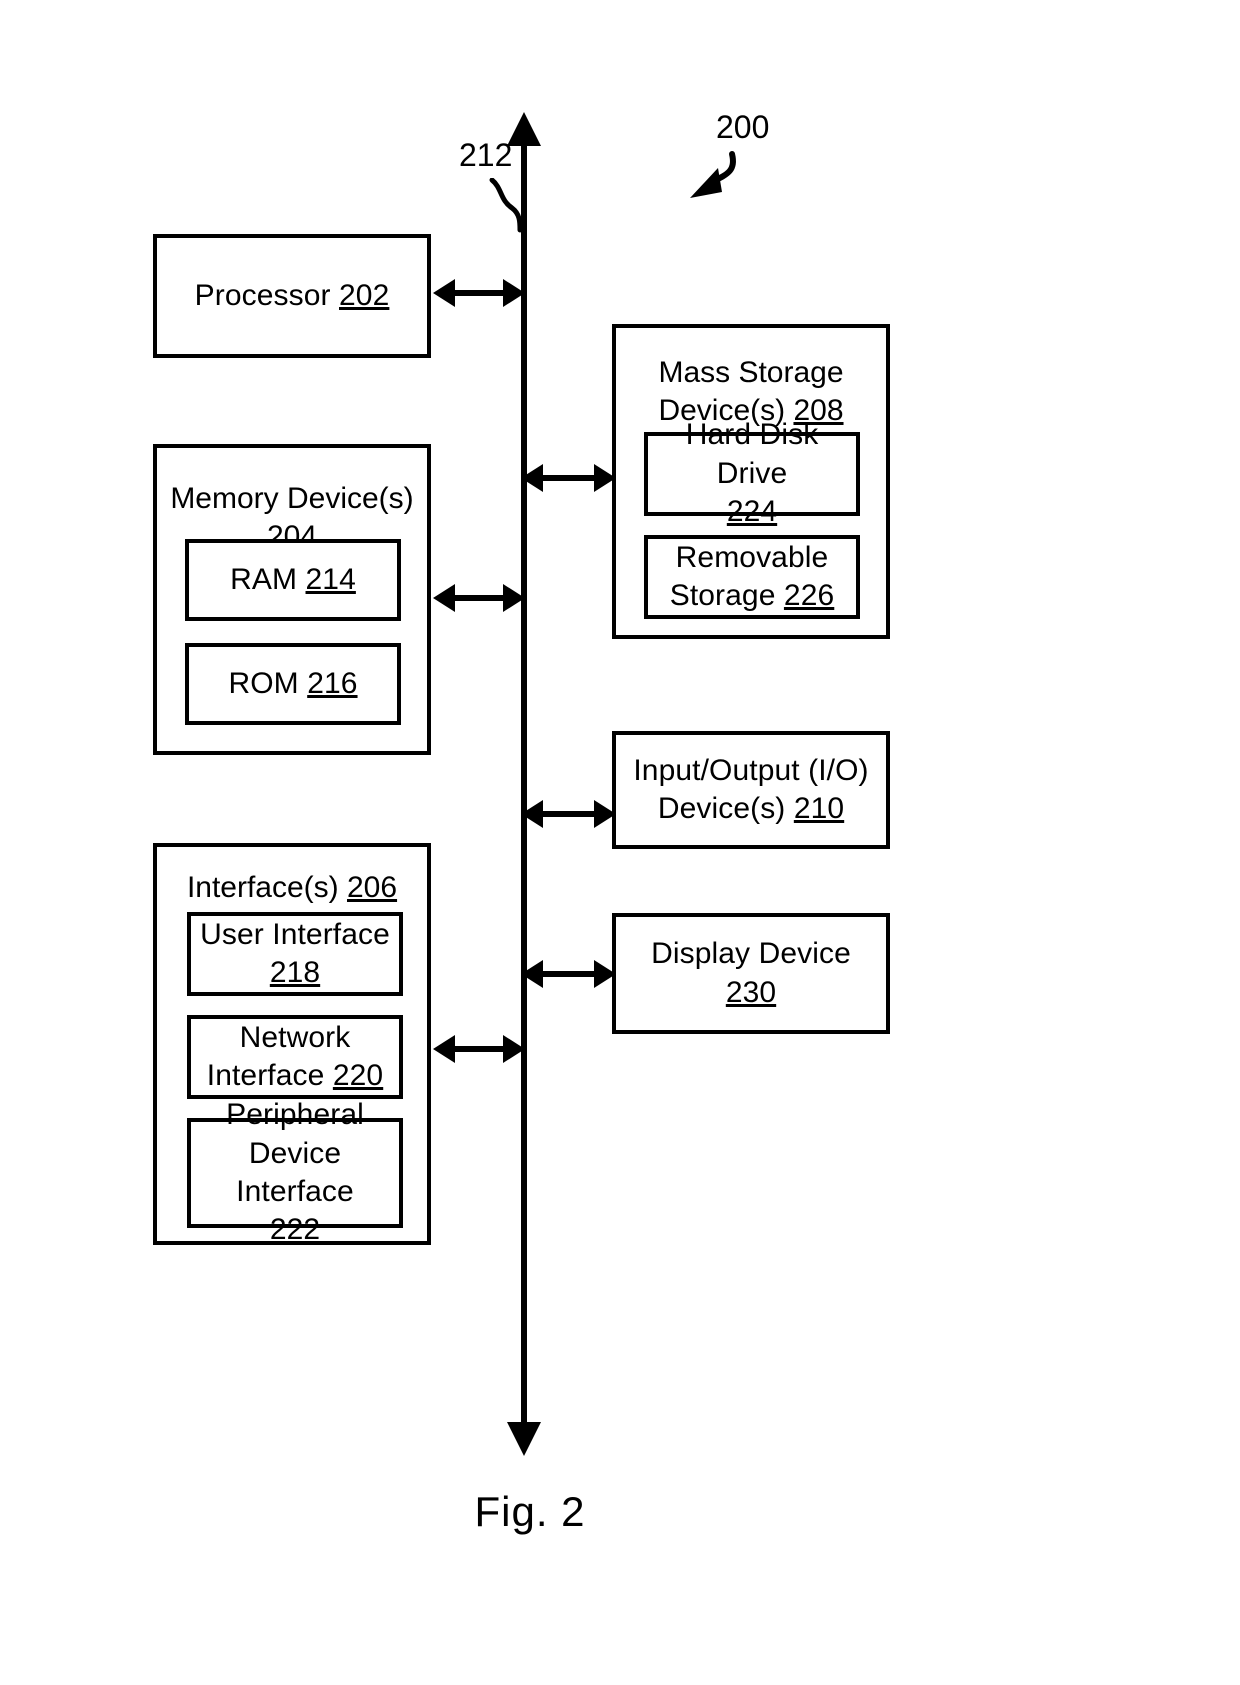 Image resolution: width=1240 pixels, height=1685 pixels. I want to click on block-io-devices-ref: 210, so click(819, 808).